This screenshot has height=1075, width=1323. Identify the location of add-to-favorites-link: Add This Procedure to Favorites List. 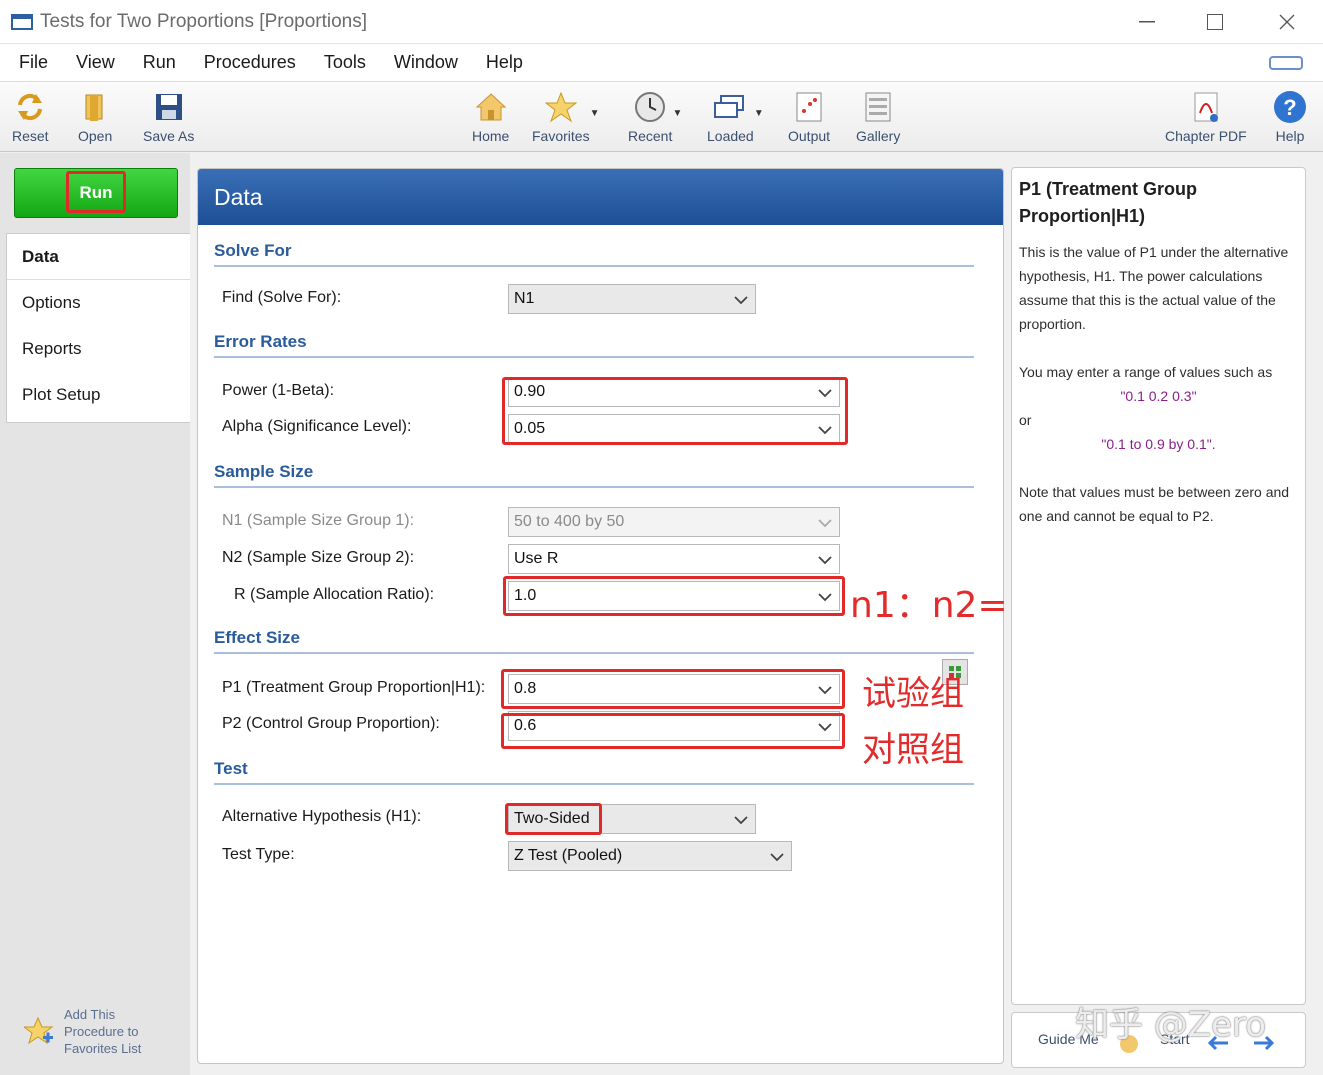
(82, 1031).